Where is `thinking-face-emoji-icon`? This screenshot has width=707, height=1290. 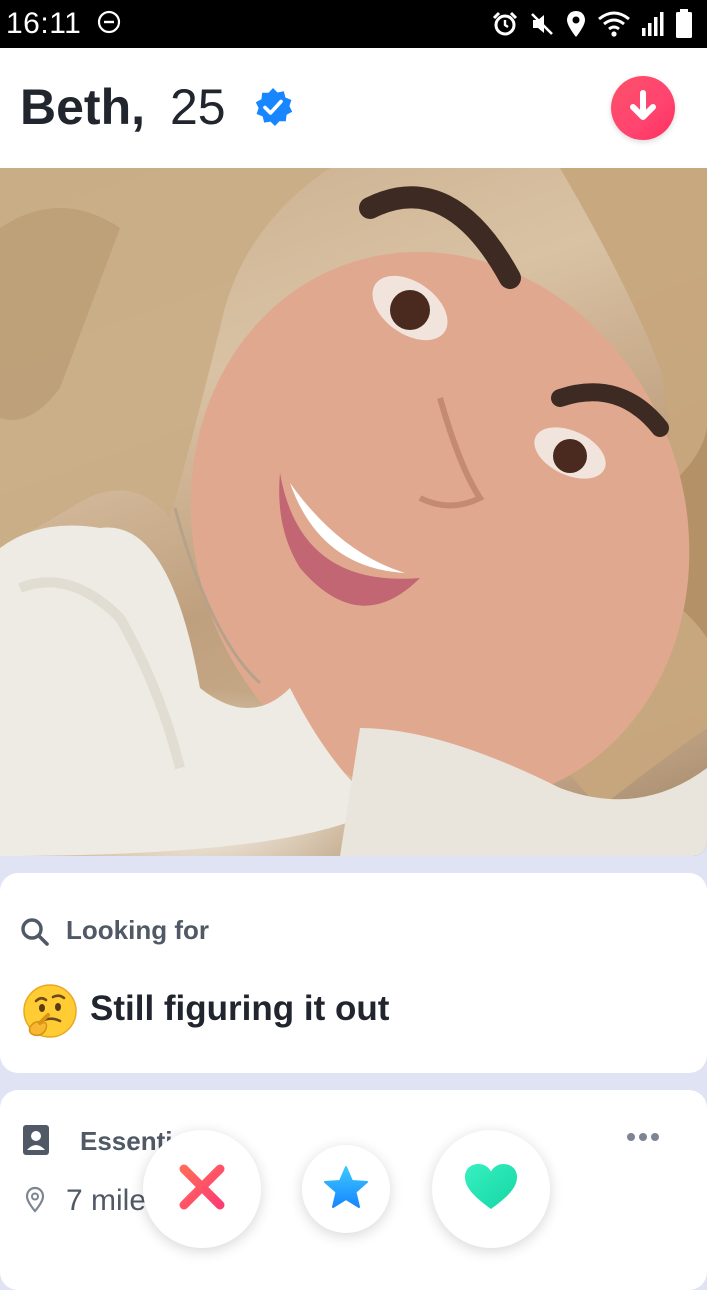
thinking-face-emoji-icon is located at coordinates (50, 1013).